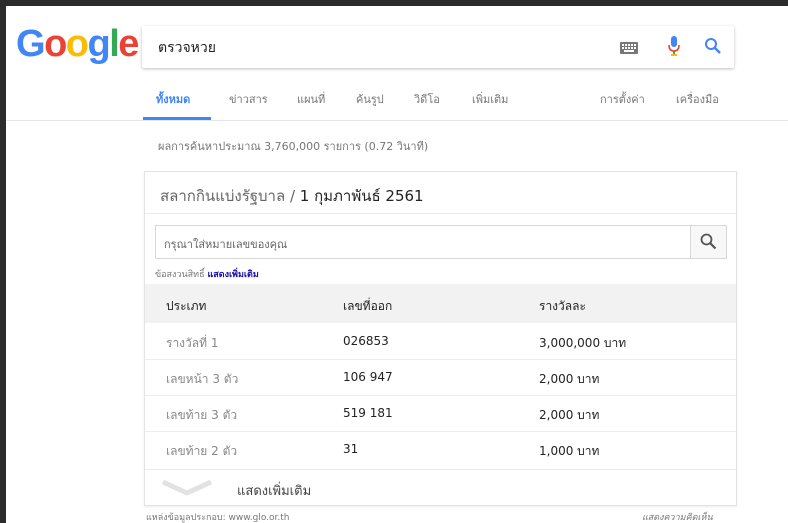 The image size is (788, 523). What do you see at coordinates (440, 377) in the screenshot?
I see `table-row: เลขหน้า 3 ตัว 106 947 2,000 บาท` at bounding box center [440, 377].